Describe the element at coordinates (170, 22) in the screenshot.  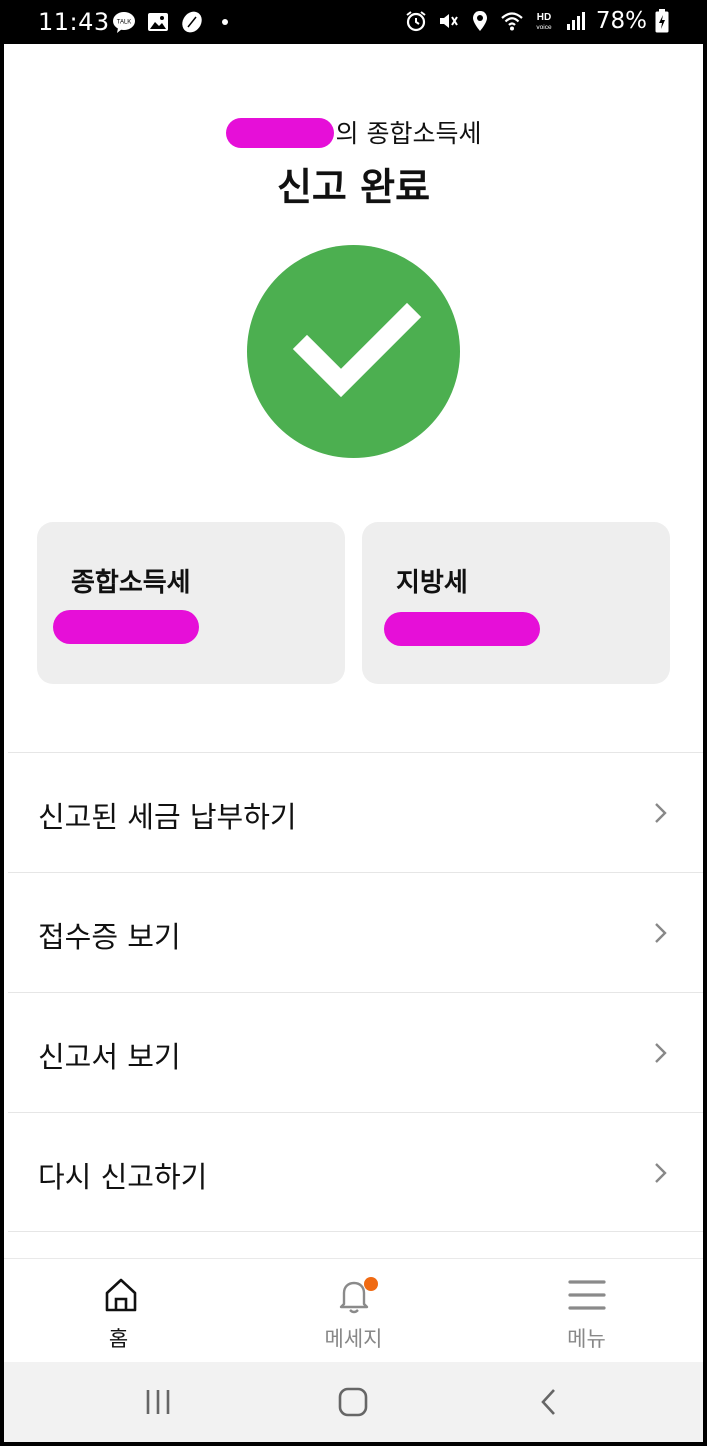
I see `notification-icons: TALK` at that location.